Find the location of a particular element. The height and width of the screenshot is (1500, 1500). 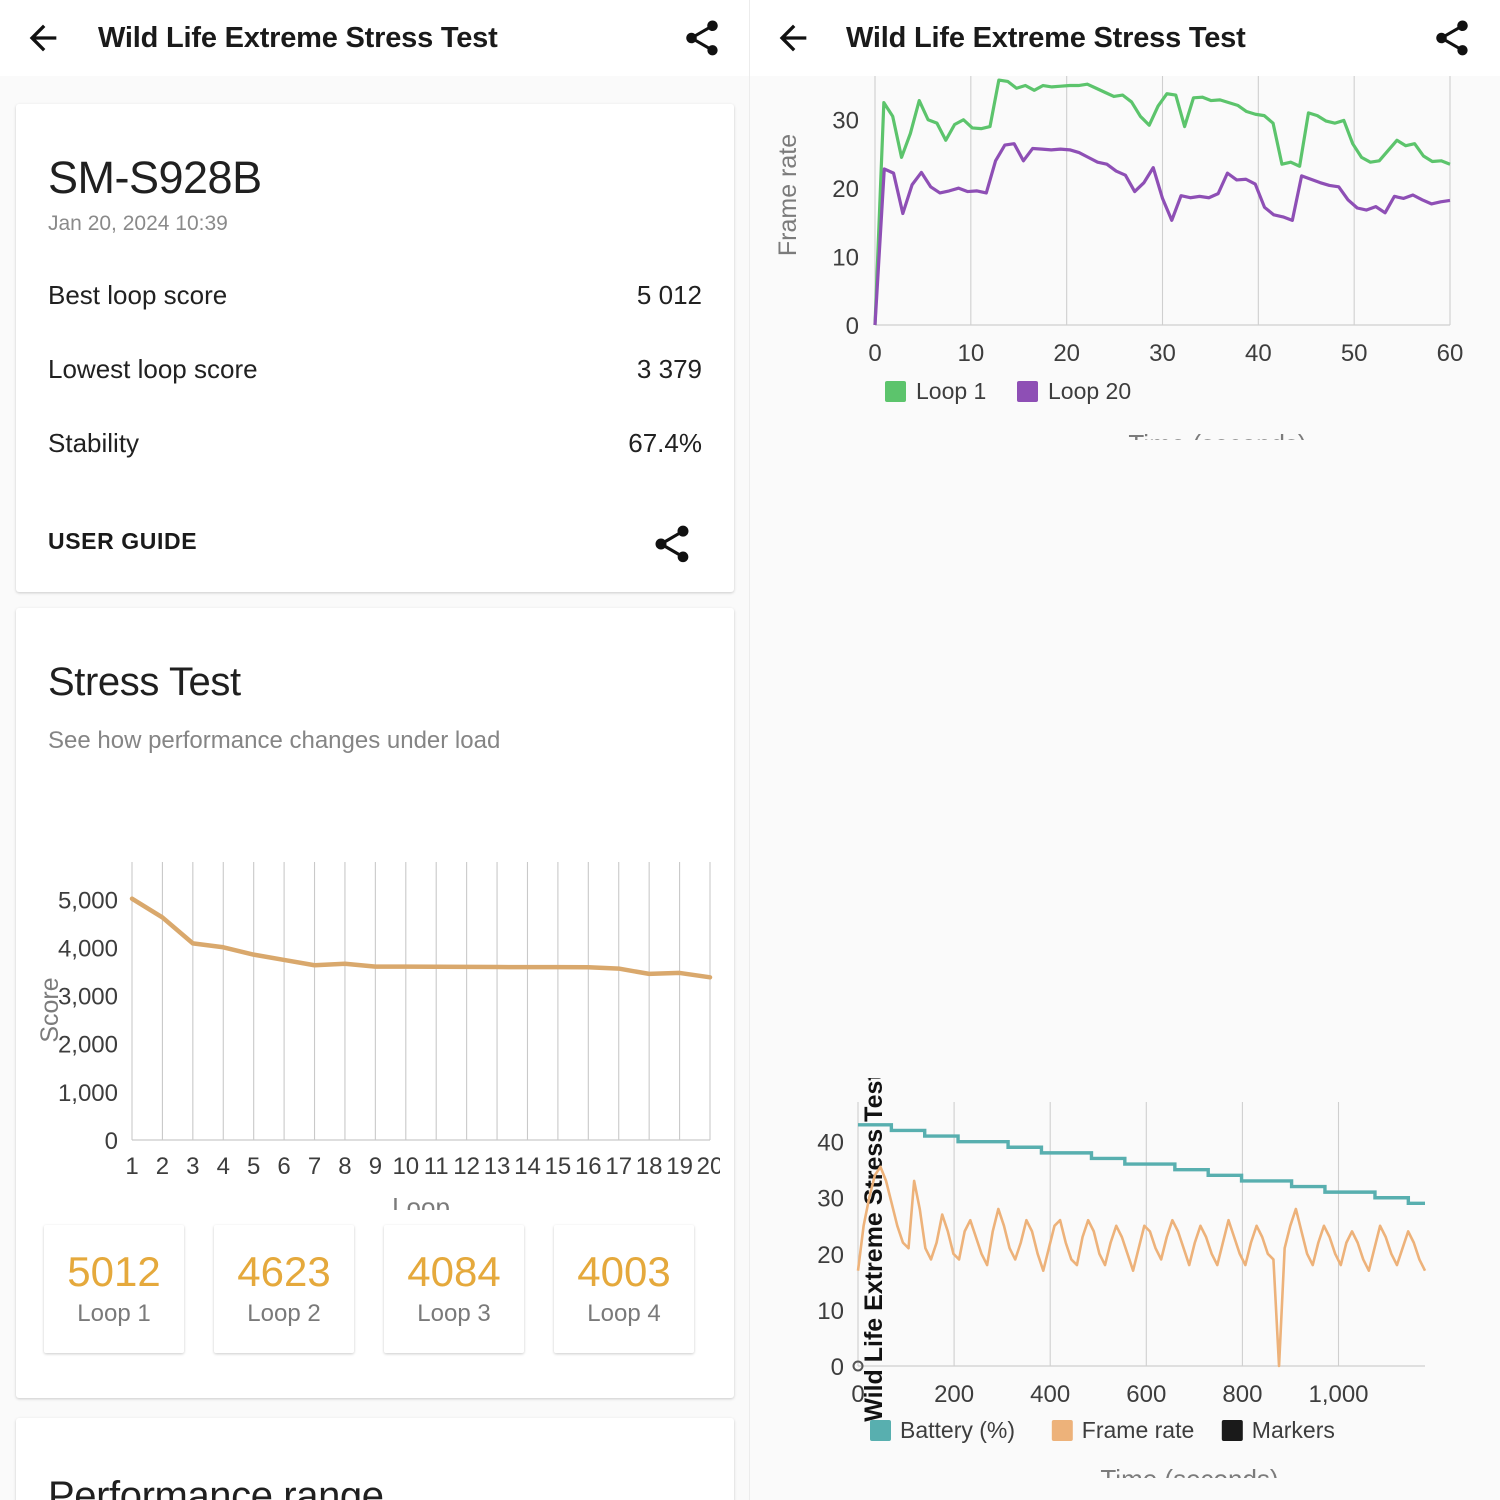

svg-text: 3 is located at coordinates (192, 1166).